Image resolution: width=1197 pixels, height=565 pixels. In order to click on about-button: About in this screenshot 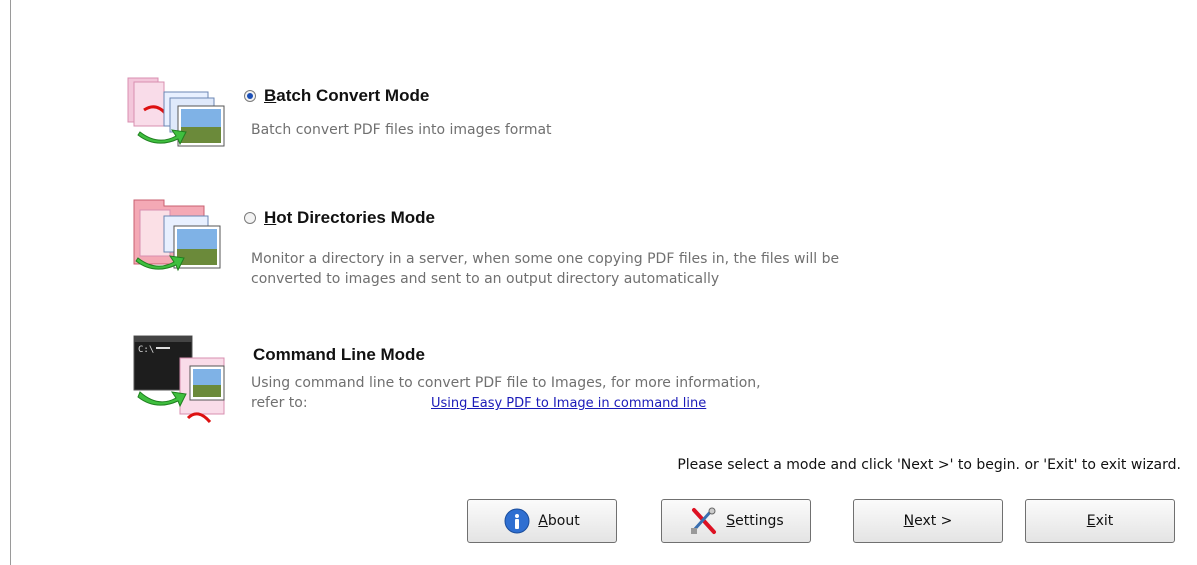, I will do `click(542, 521)`.